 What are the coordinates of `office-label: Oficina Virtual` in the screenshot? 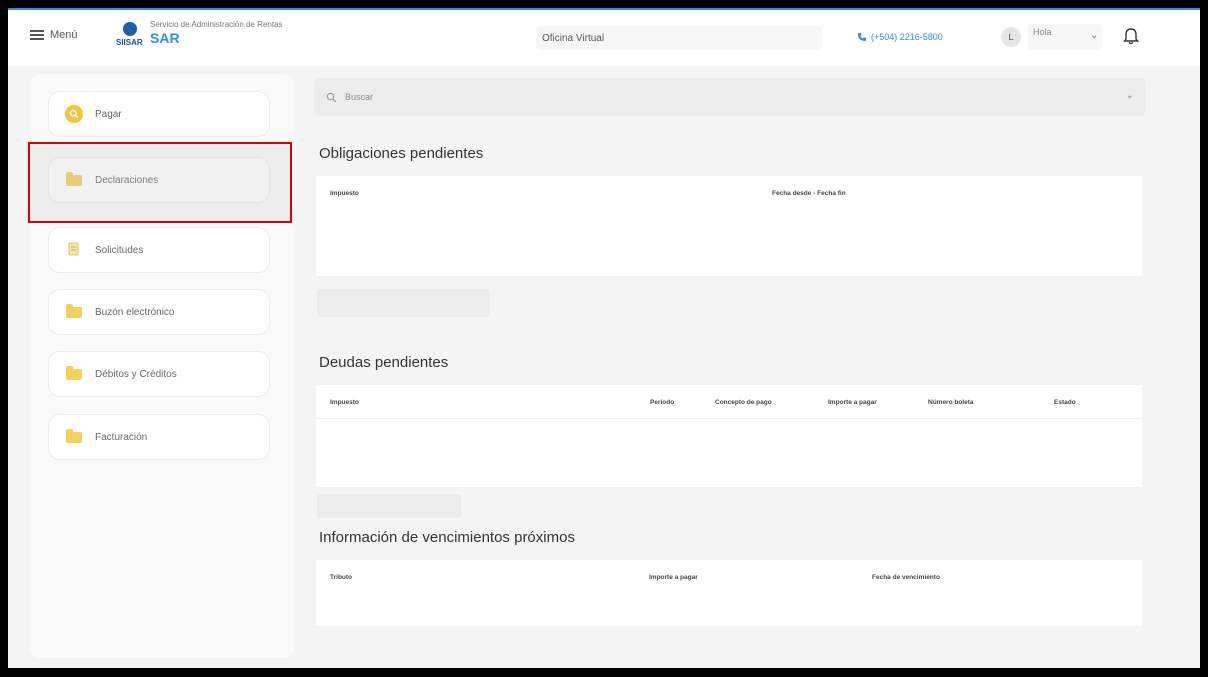 It's located at (679, 38).